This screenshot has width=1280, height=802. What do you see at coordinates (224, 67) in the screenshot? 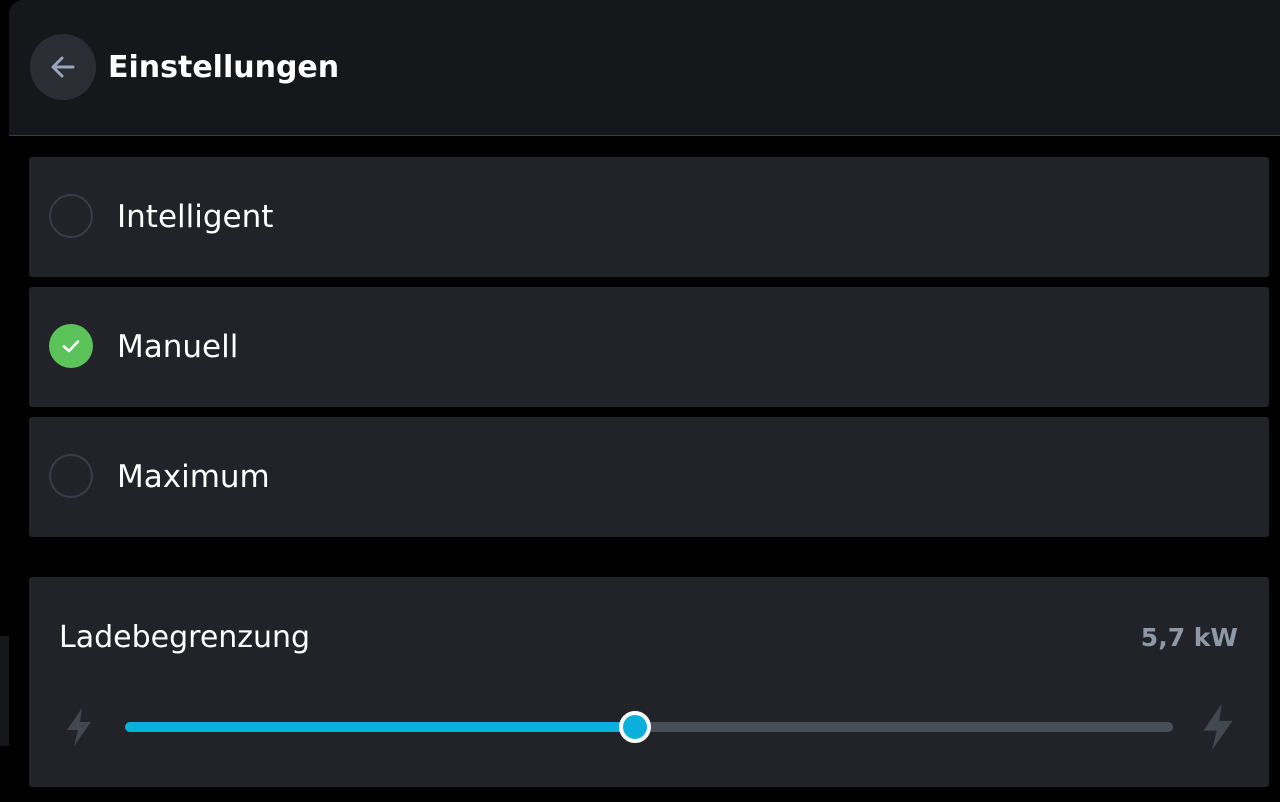
I see `page-title: Einstellungen` at bounding box center [224, 67].